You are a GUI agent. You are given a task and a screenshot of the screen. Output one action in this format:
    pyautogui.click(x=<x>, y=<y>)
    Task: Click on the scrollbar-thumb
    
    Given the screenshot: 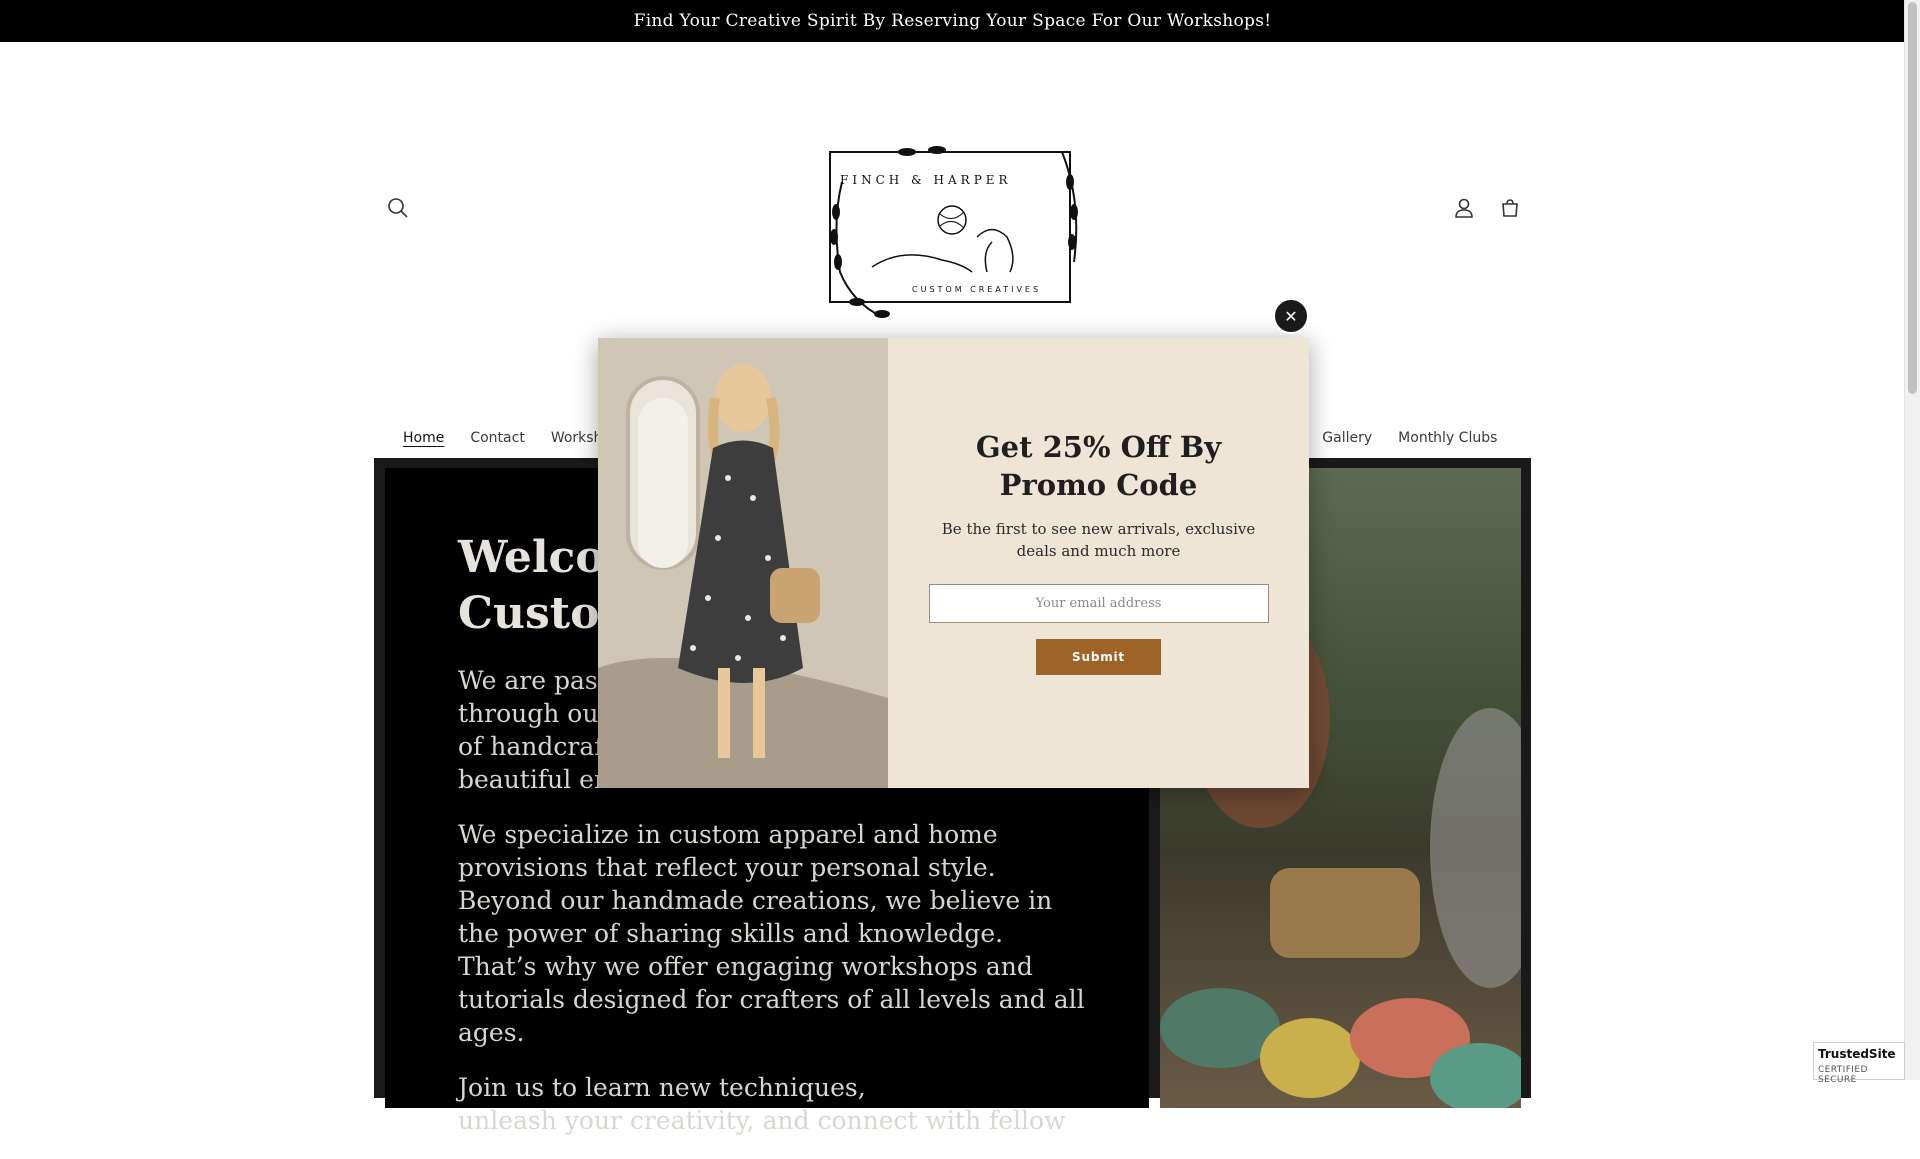 What is the action you would take?
    pyautogui.click(x=1912, y=198)
    